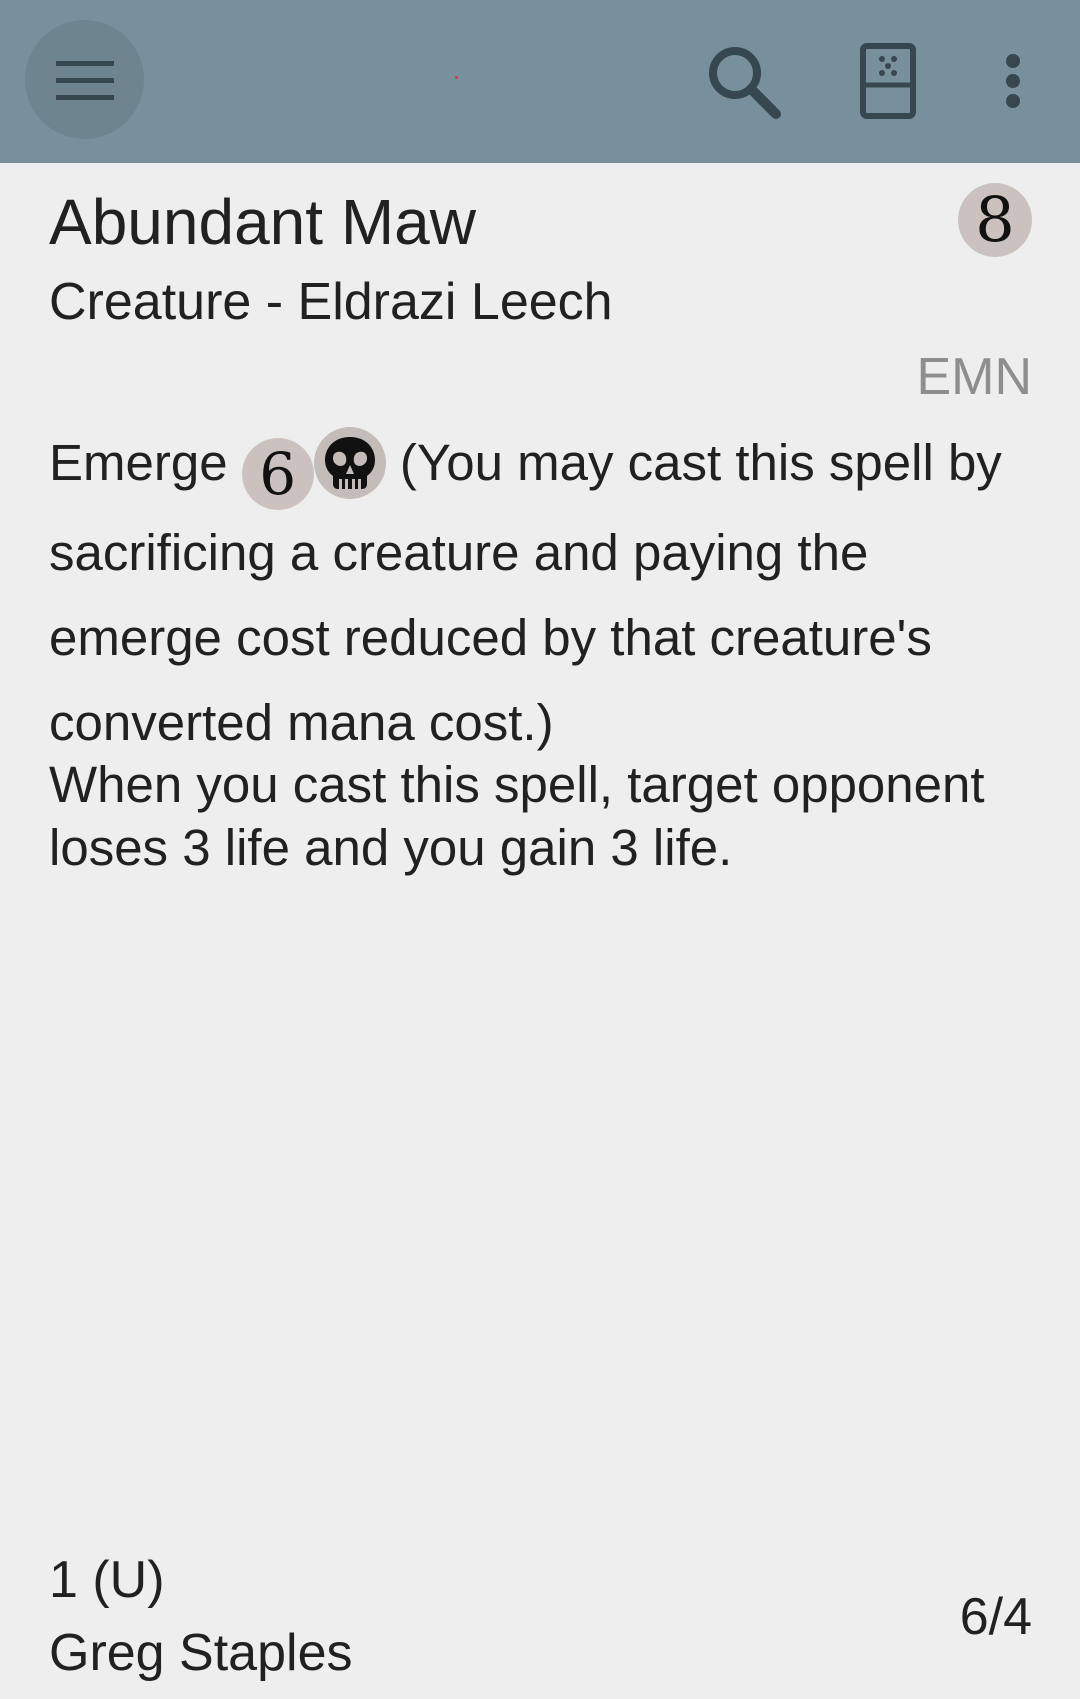  I want to click on menu-button, so click(84, 79).